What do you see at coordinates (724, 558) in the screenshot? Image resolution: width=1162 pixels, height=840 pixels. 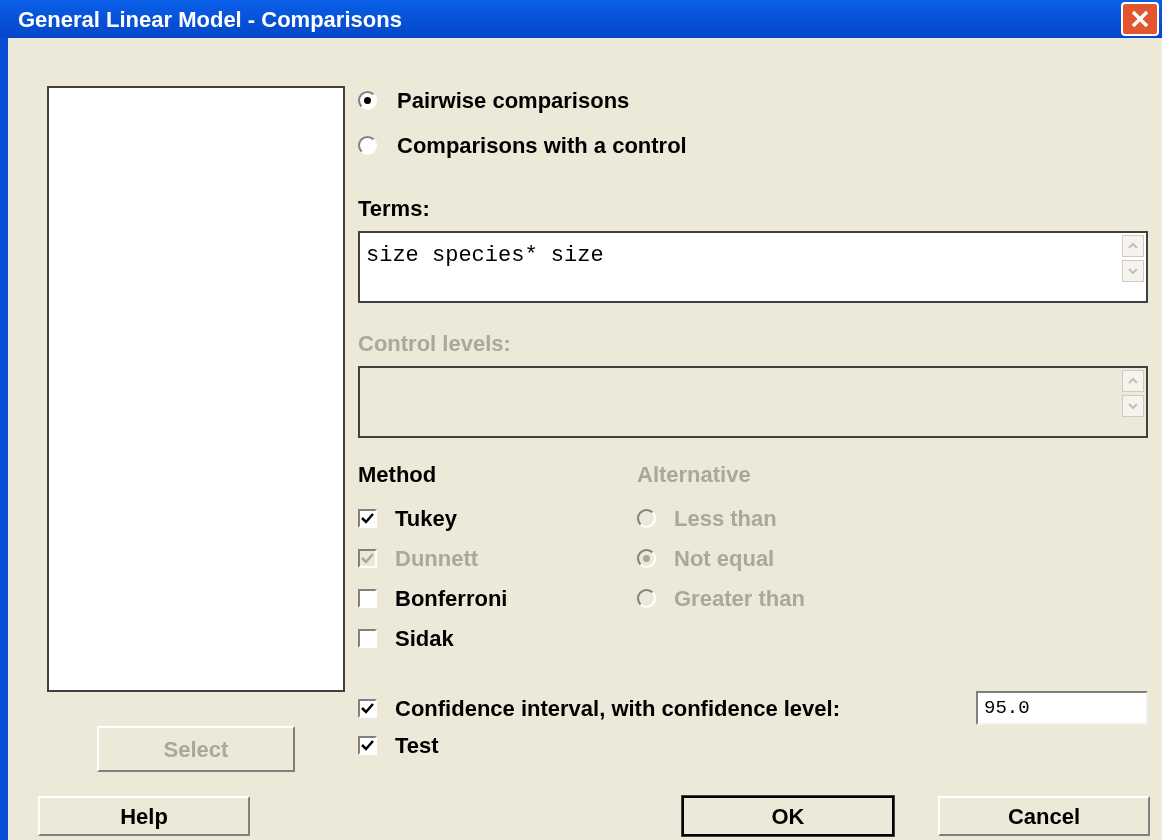 I see `radio-label: Not equal` at bounding box center [724, 558].